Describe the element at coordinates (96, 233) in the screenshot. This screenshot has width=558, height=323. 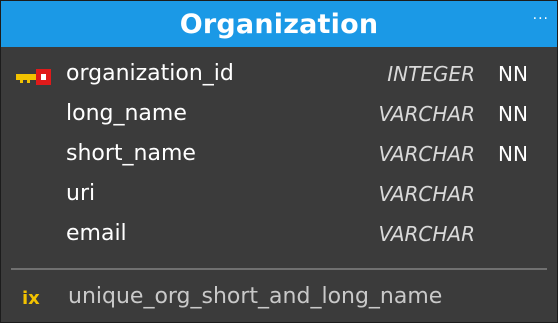
I see `column-name: email` at that location.